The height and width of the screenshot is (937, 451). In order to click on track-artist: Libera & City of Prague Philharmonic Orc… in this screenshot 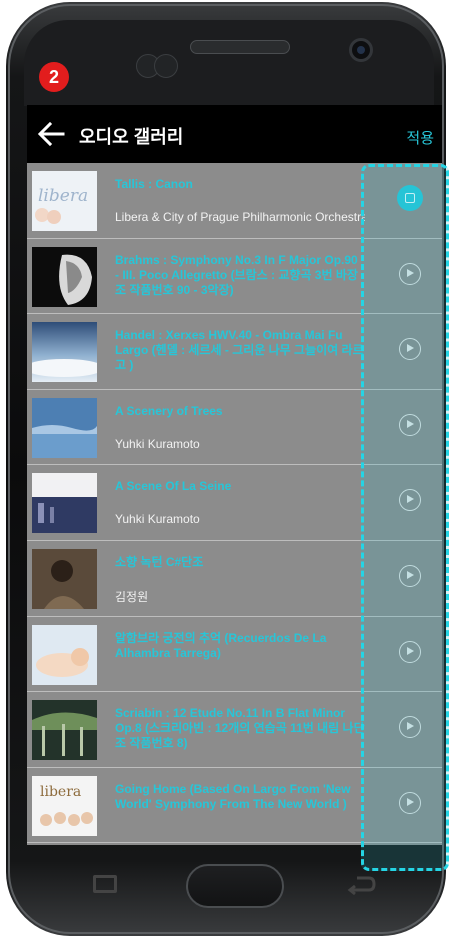, I will do `click(240, 217)`.